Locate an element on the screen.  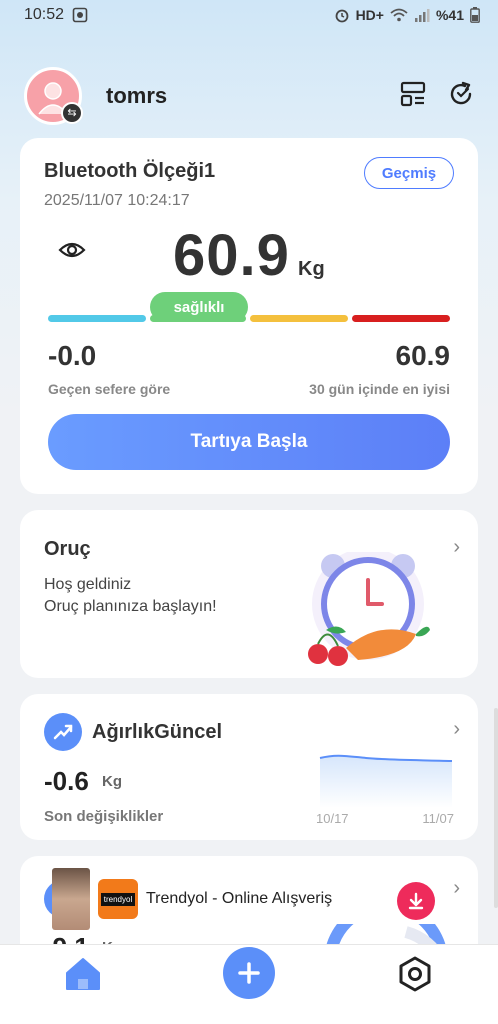
trend-unit: Kg is located at coordinates (112, 781).